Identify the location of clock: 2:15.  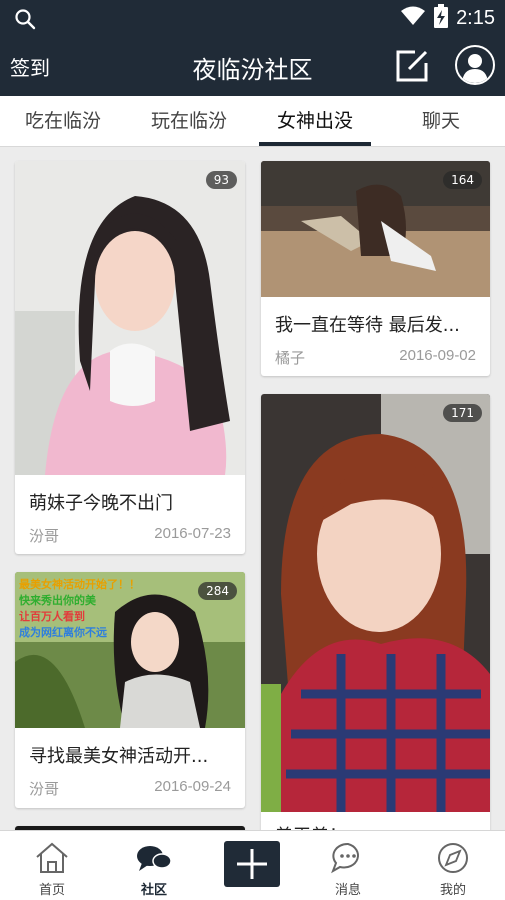
(475, 17).